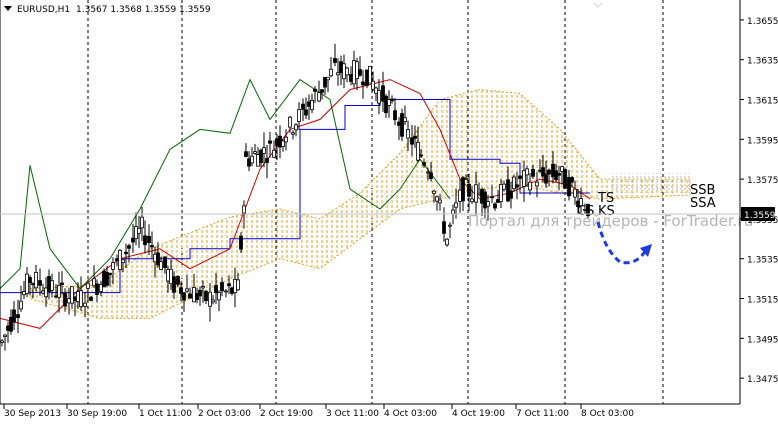  I want to click on chart-ohlc: 1.3567 1.3568 1.3559 1.3559, so click(143, 10).